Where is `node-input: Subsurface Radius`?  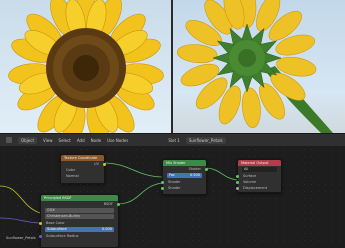
node-input: Subsurface Radius is located at coordinates (78, 236).